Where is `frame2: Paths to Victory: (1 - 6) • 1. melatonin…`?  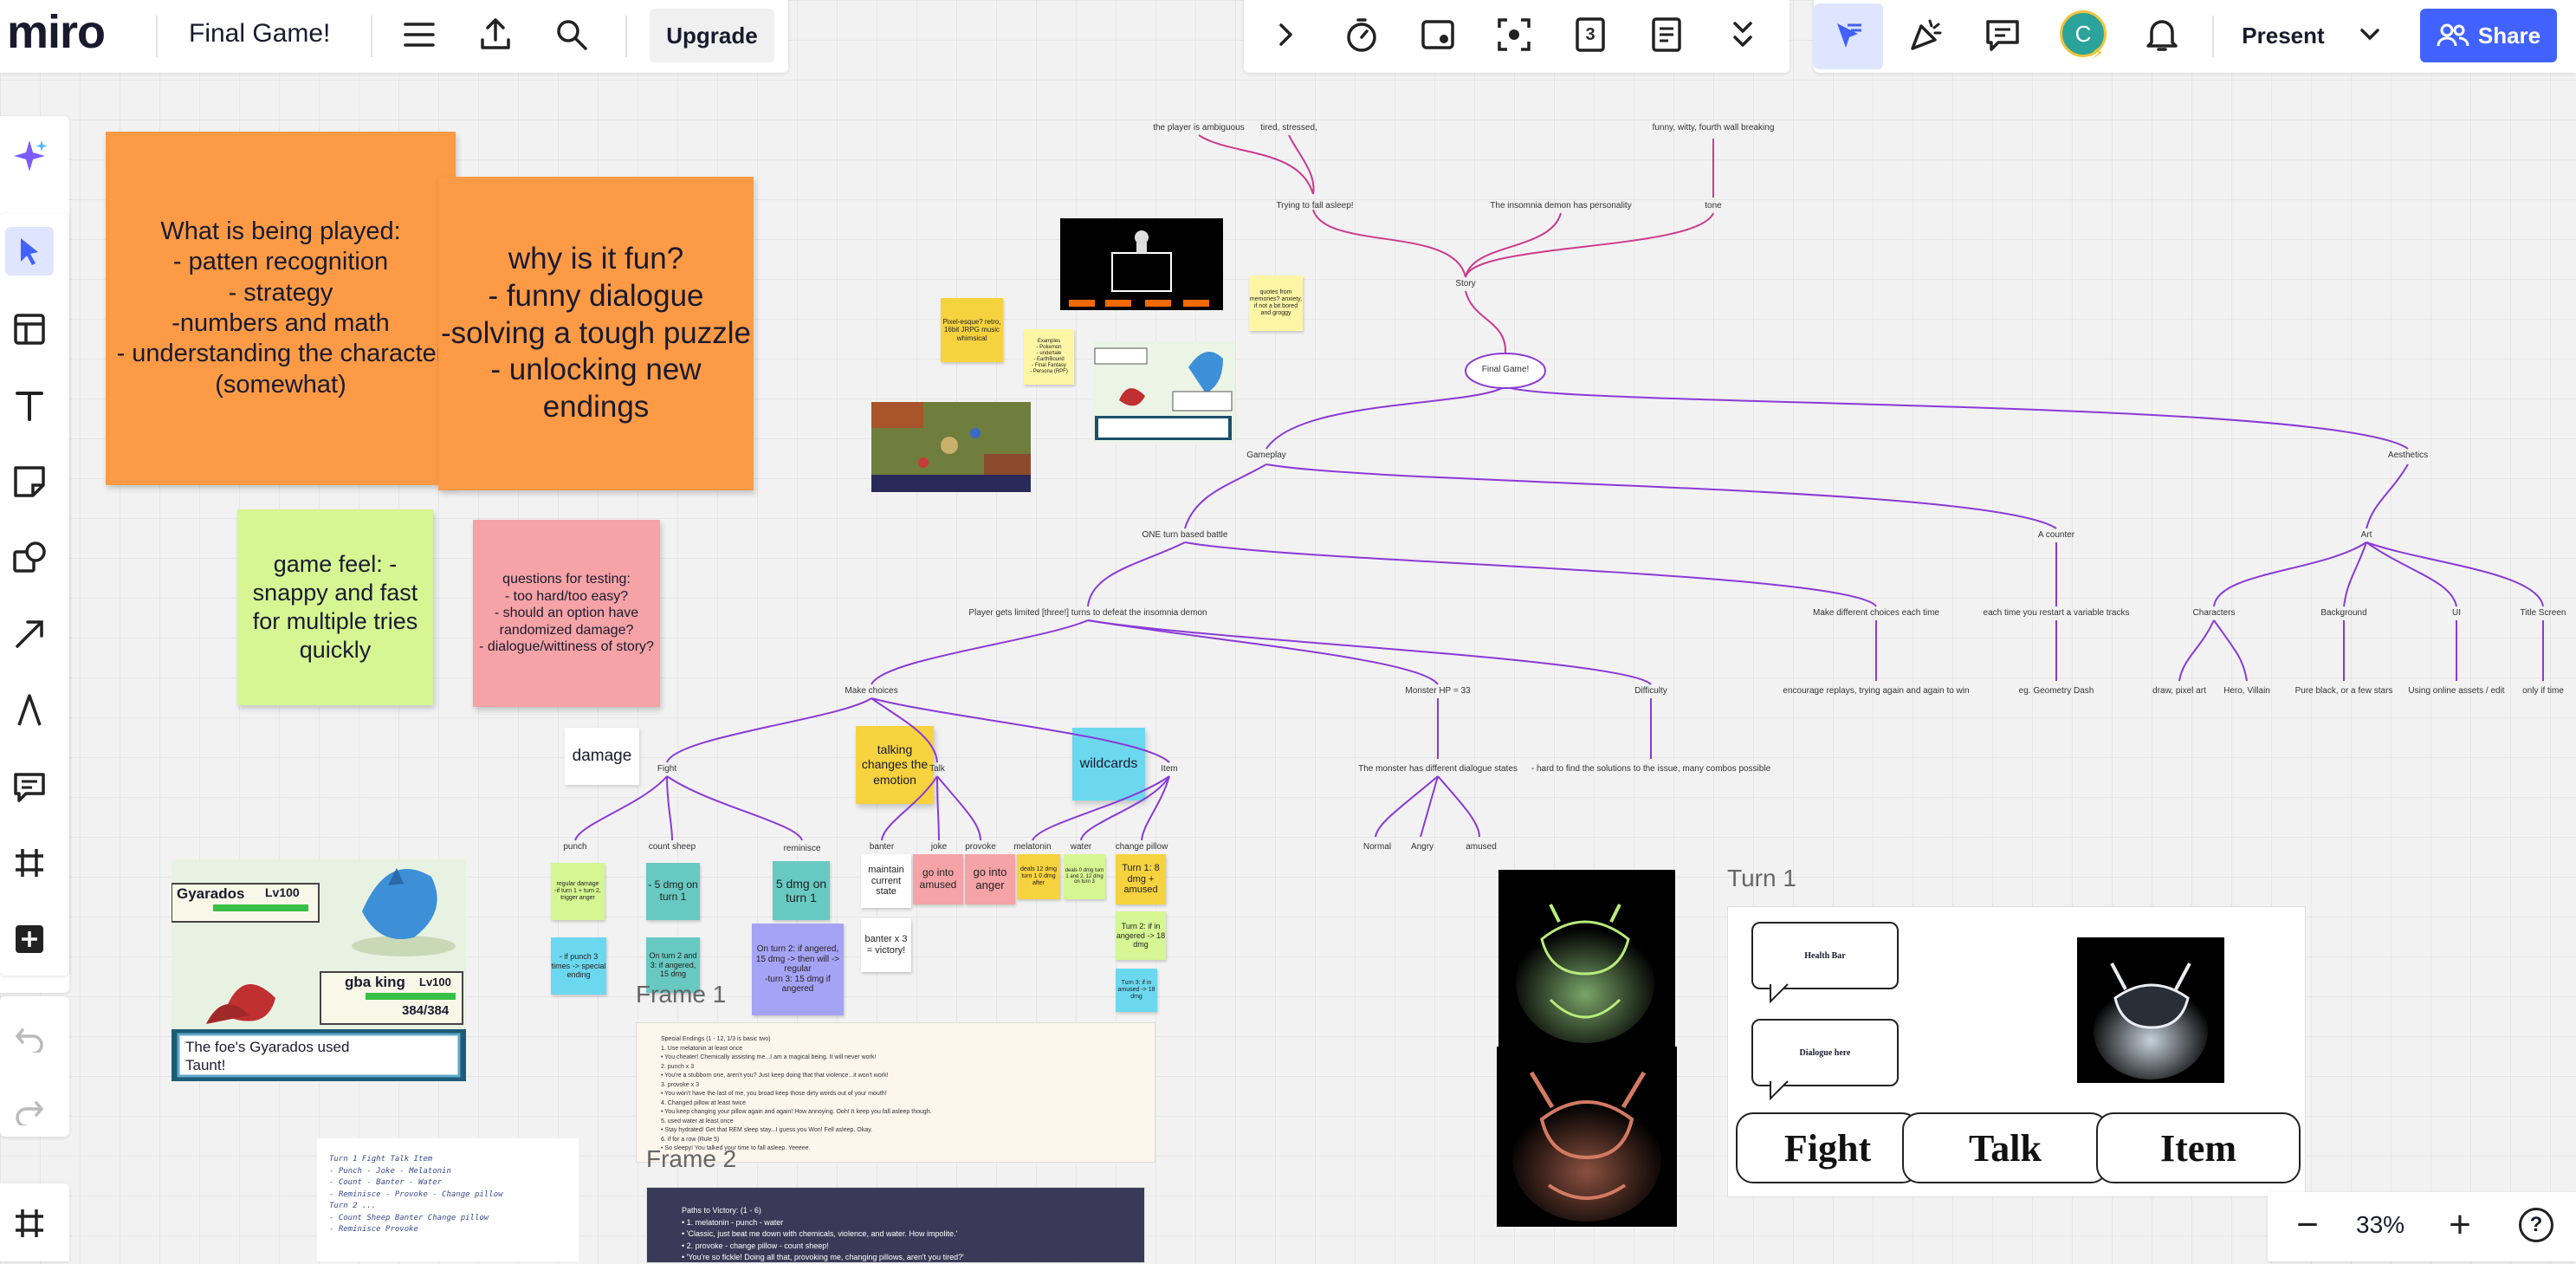
frame2: Paths to Victory: (1 - 6) • 1. melatonin… is located at coordinates (895, 1225).